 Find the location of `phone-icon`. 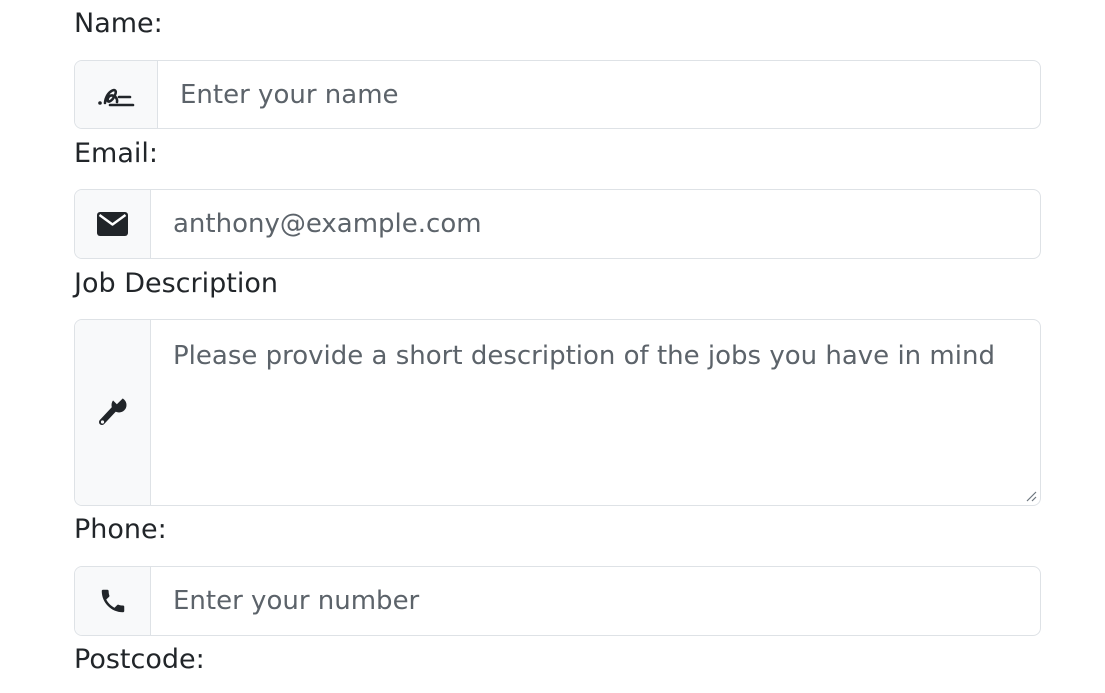

phone-icon is located at coordinates (113, 601).